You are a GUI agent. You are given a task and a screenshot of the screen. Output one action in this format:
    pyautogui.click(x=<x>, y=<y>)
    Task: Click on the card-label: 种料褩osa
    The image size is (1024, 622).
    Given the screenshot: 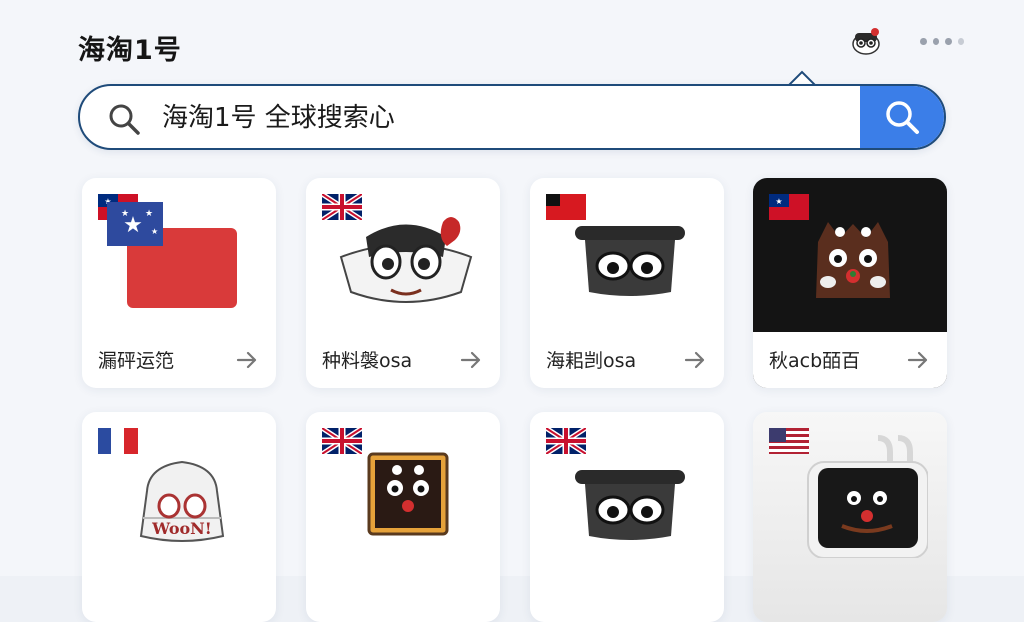 What is the action you would take?
    pyautogui.click(x=367, y=361)
    